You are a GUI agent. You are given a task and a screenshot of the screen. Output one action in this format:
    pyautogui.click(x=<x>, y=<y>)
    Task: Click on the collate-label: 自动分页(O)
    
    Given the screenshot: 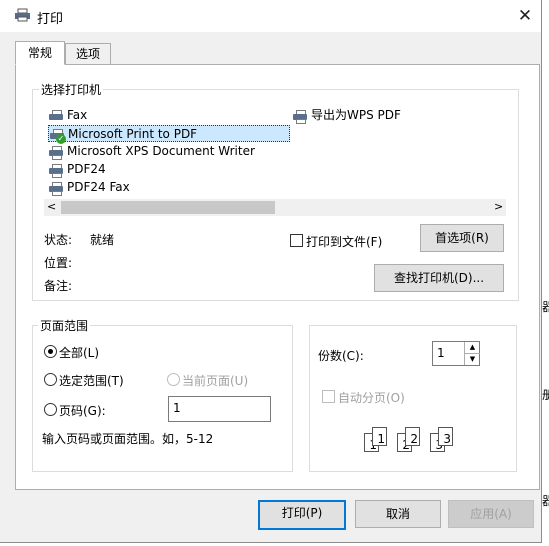 What is the action you would take?
    pyautogui.click(x=371, y=397)
    